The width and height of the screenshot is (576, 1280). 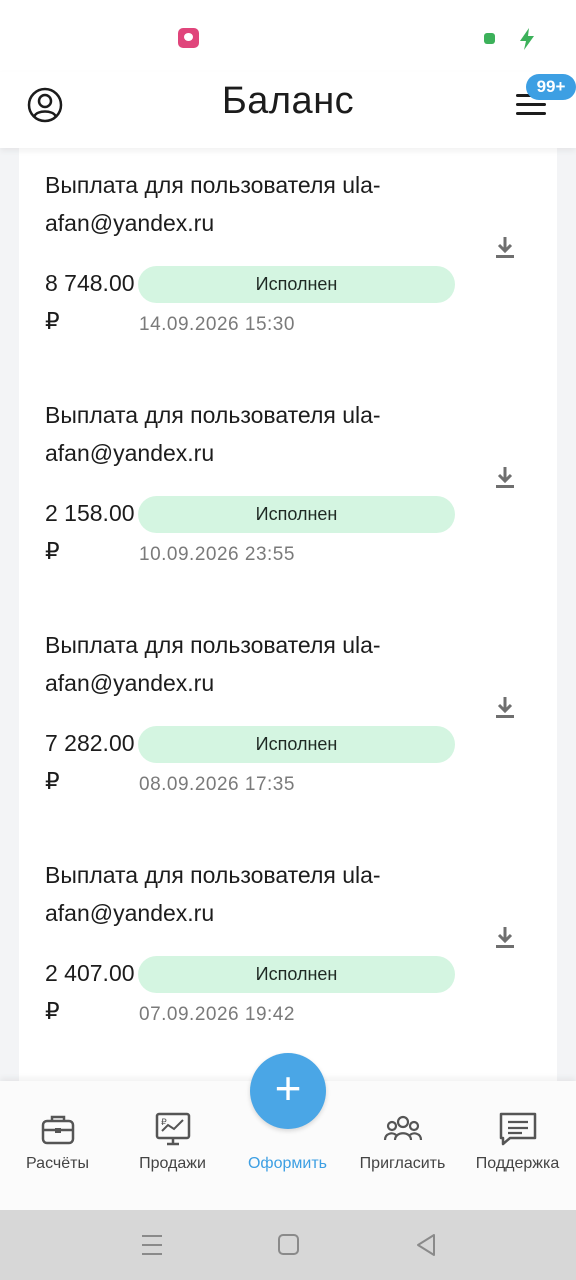 What do you see at coordinates (217, 554) in the screenshot?
I see `payout-date: 10.09.2026 23:55` at bounding box center [217, 554].